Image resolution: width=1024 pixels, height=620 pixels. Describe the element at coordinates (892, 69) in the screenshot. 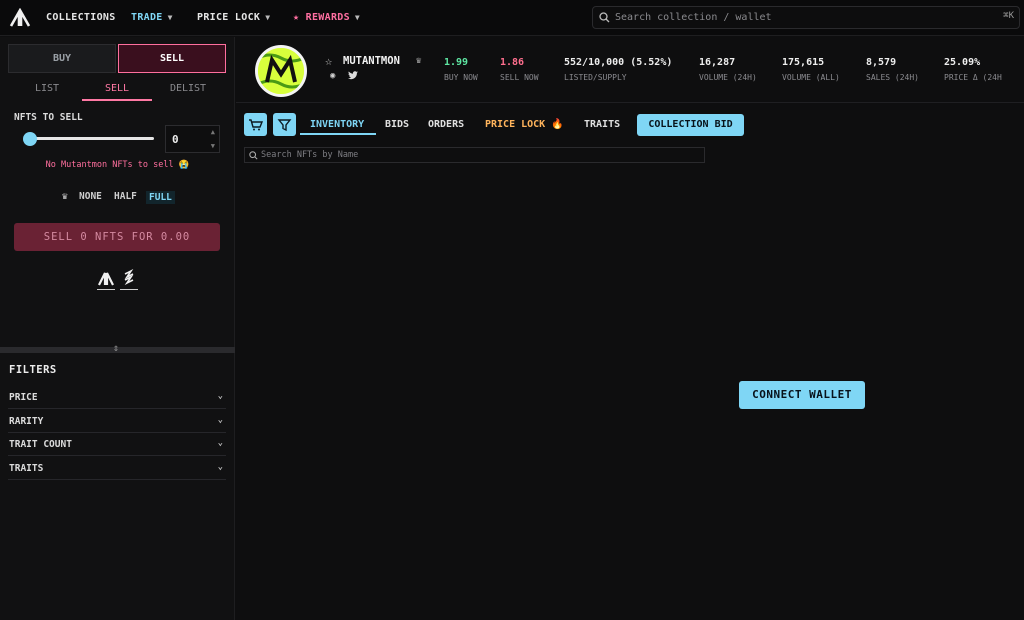

I see `stat-sales-24h: 8,579 SALES (24H)` at that location.